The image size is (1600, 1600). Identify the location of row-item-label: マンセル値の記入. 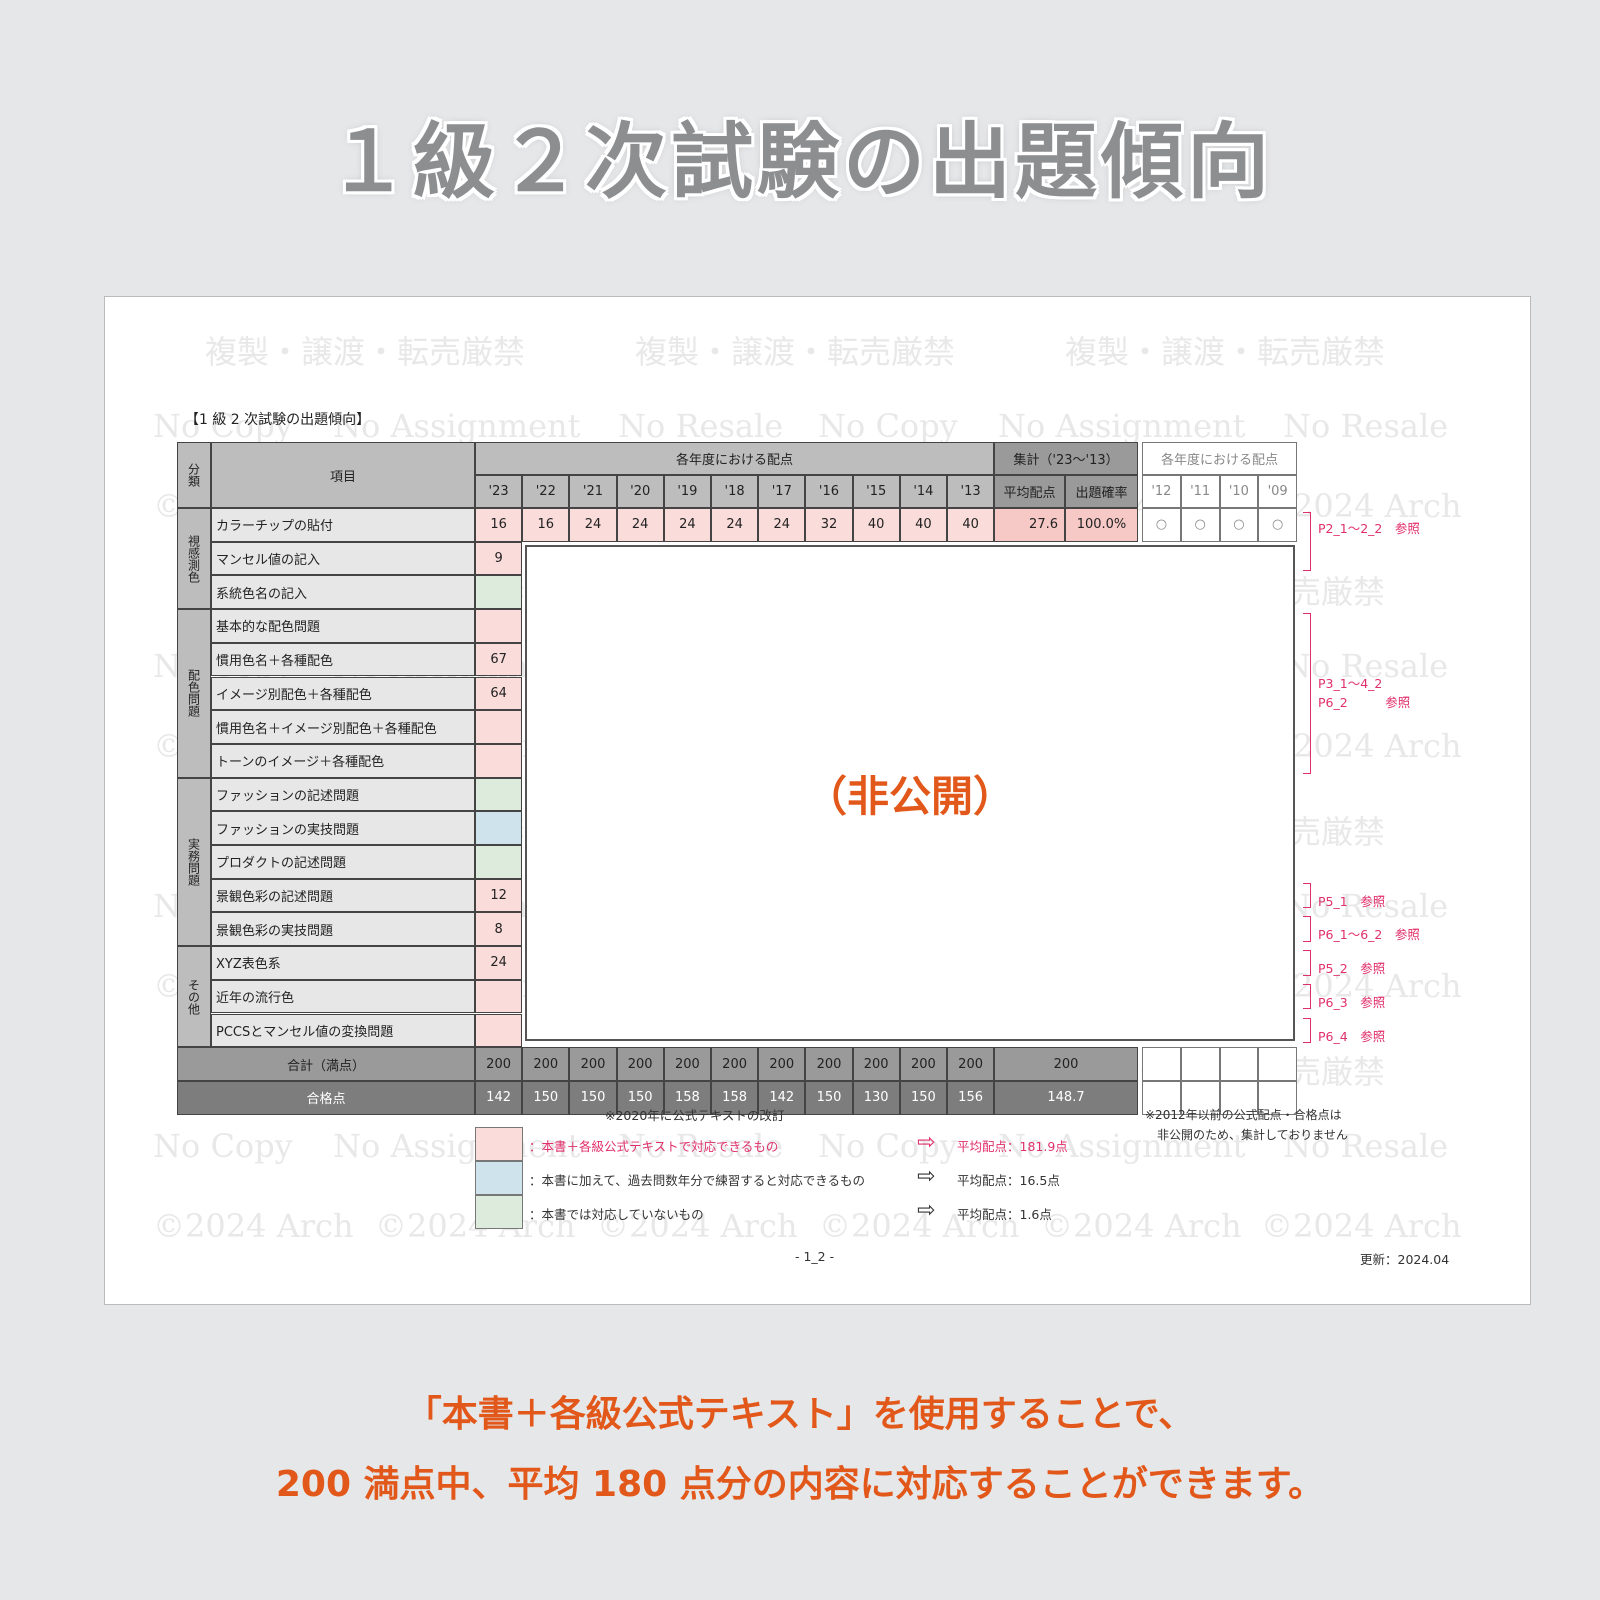
(343, 558).